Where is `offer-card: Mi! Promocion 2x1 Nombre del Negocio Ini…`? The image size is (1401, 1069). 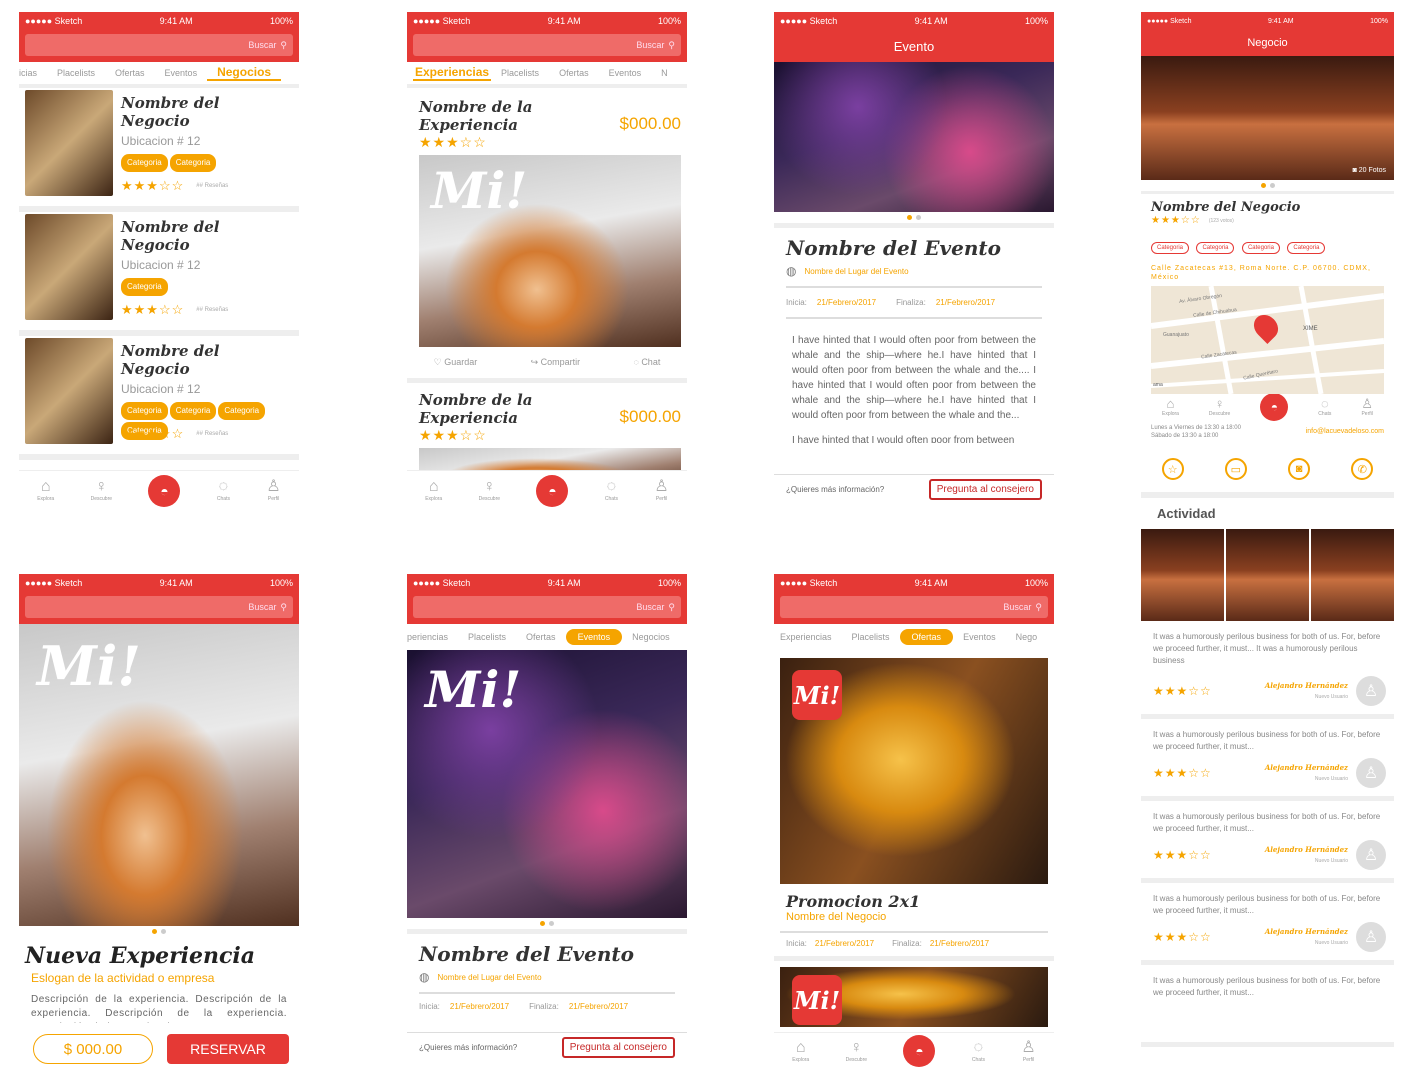 offer-card: Mi! Promocion 2x1 Nombre del Negocio Ini… is located at coordinates (914, 805).